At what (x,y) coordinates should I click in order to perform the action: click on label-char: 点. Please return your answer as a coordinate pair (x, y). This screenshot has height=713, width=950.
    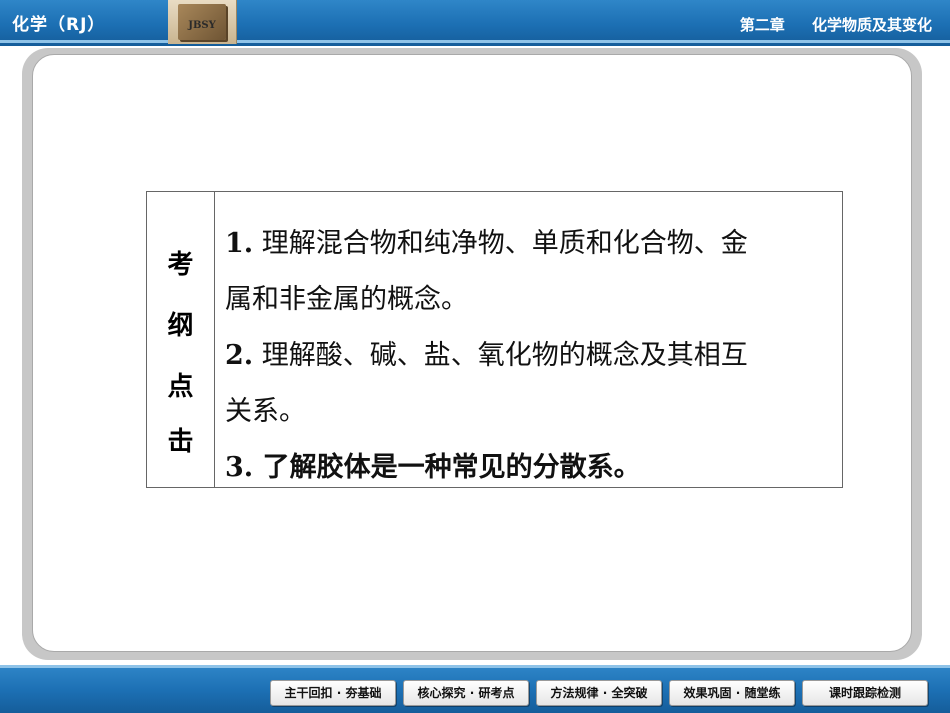
    Looking at the image, I should click on (180, 387).